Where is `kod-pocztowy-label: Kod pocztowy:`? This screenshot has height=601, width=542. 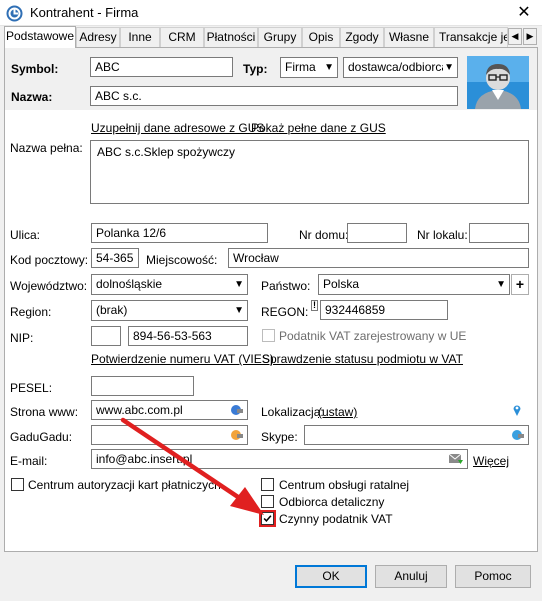
kod-pocztowy-label: Kod pocztowy: is located at coordinates (49, 260).